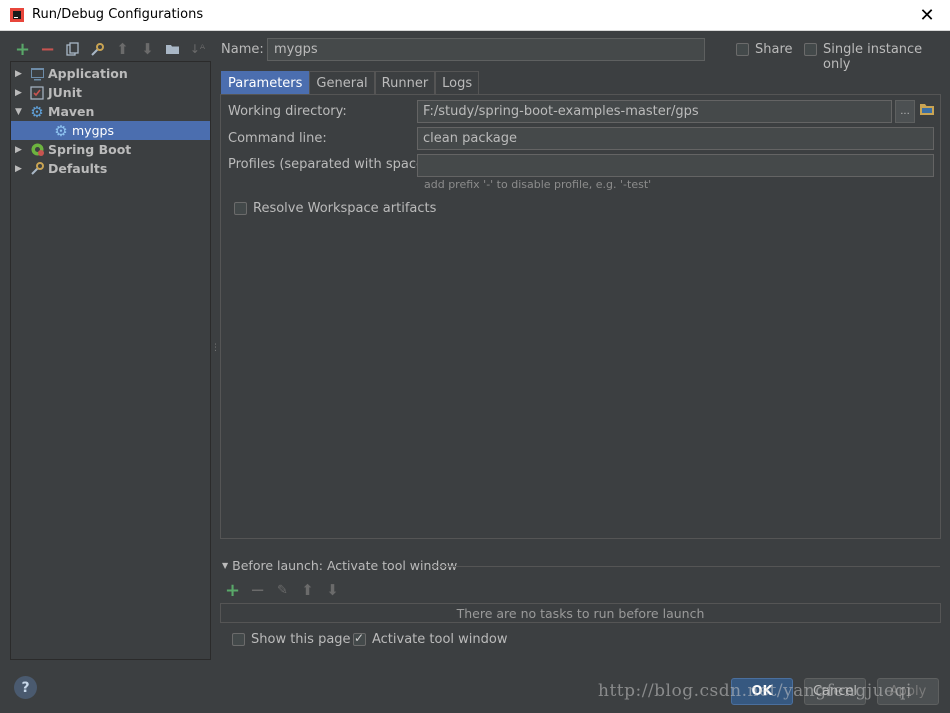 The image size is (950, 713). What do you see at coordinates (72, 49) in the screenshot?
I see `copy-icon` at bounding box center [72, 49].